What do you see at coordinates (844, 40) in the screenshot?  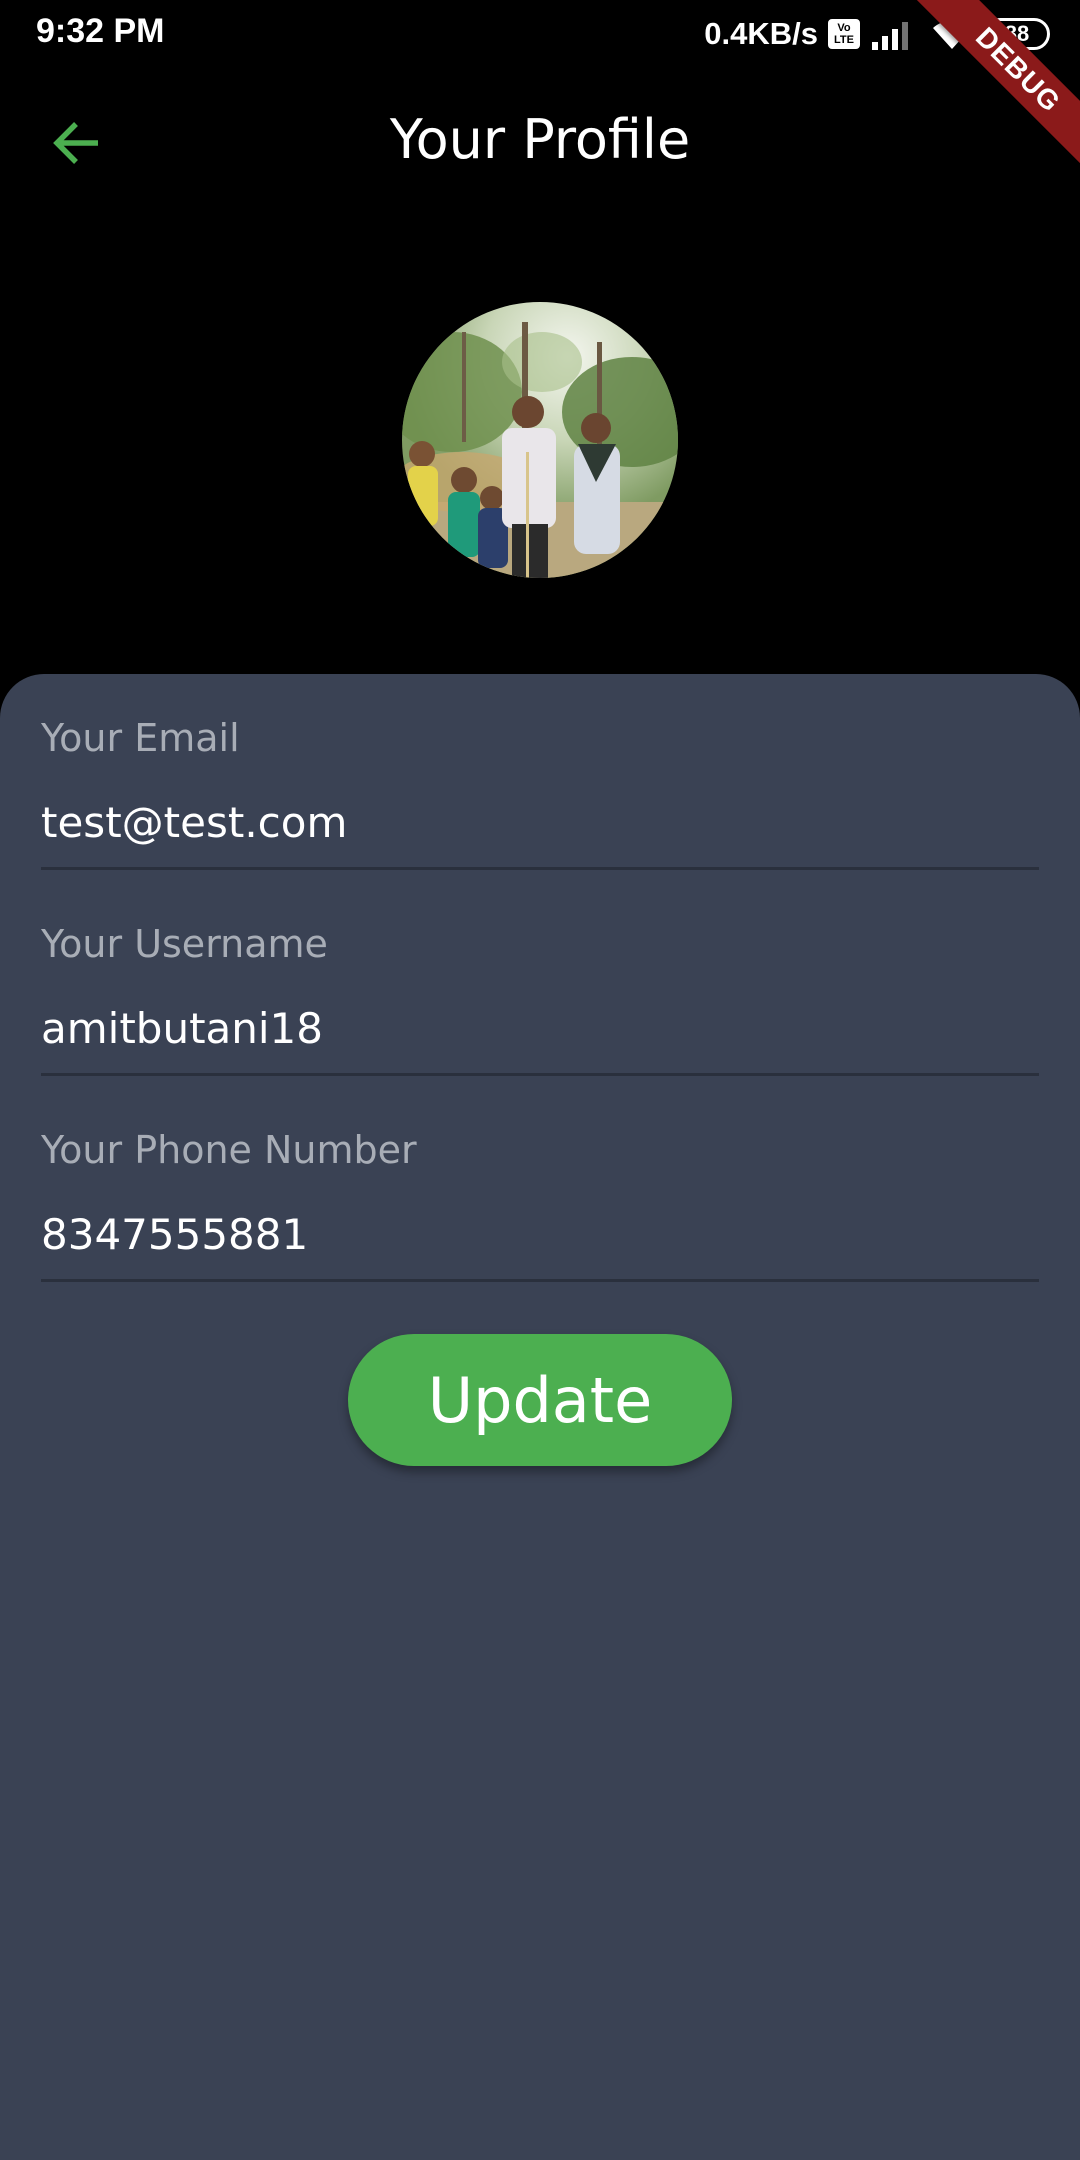 I see `volte-bottom-label: LTE` at bounding box center [844, 40].